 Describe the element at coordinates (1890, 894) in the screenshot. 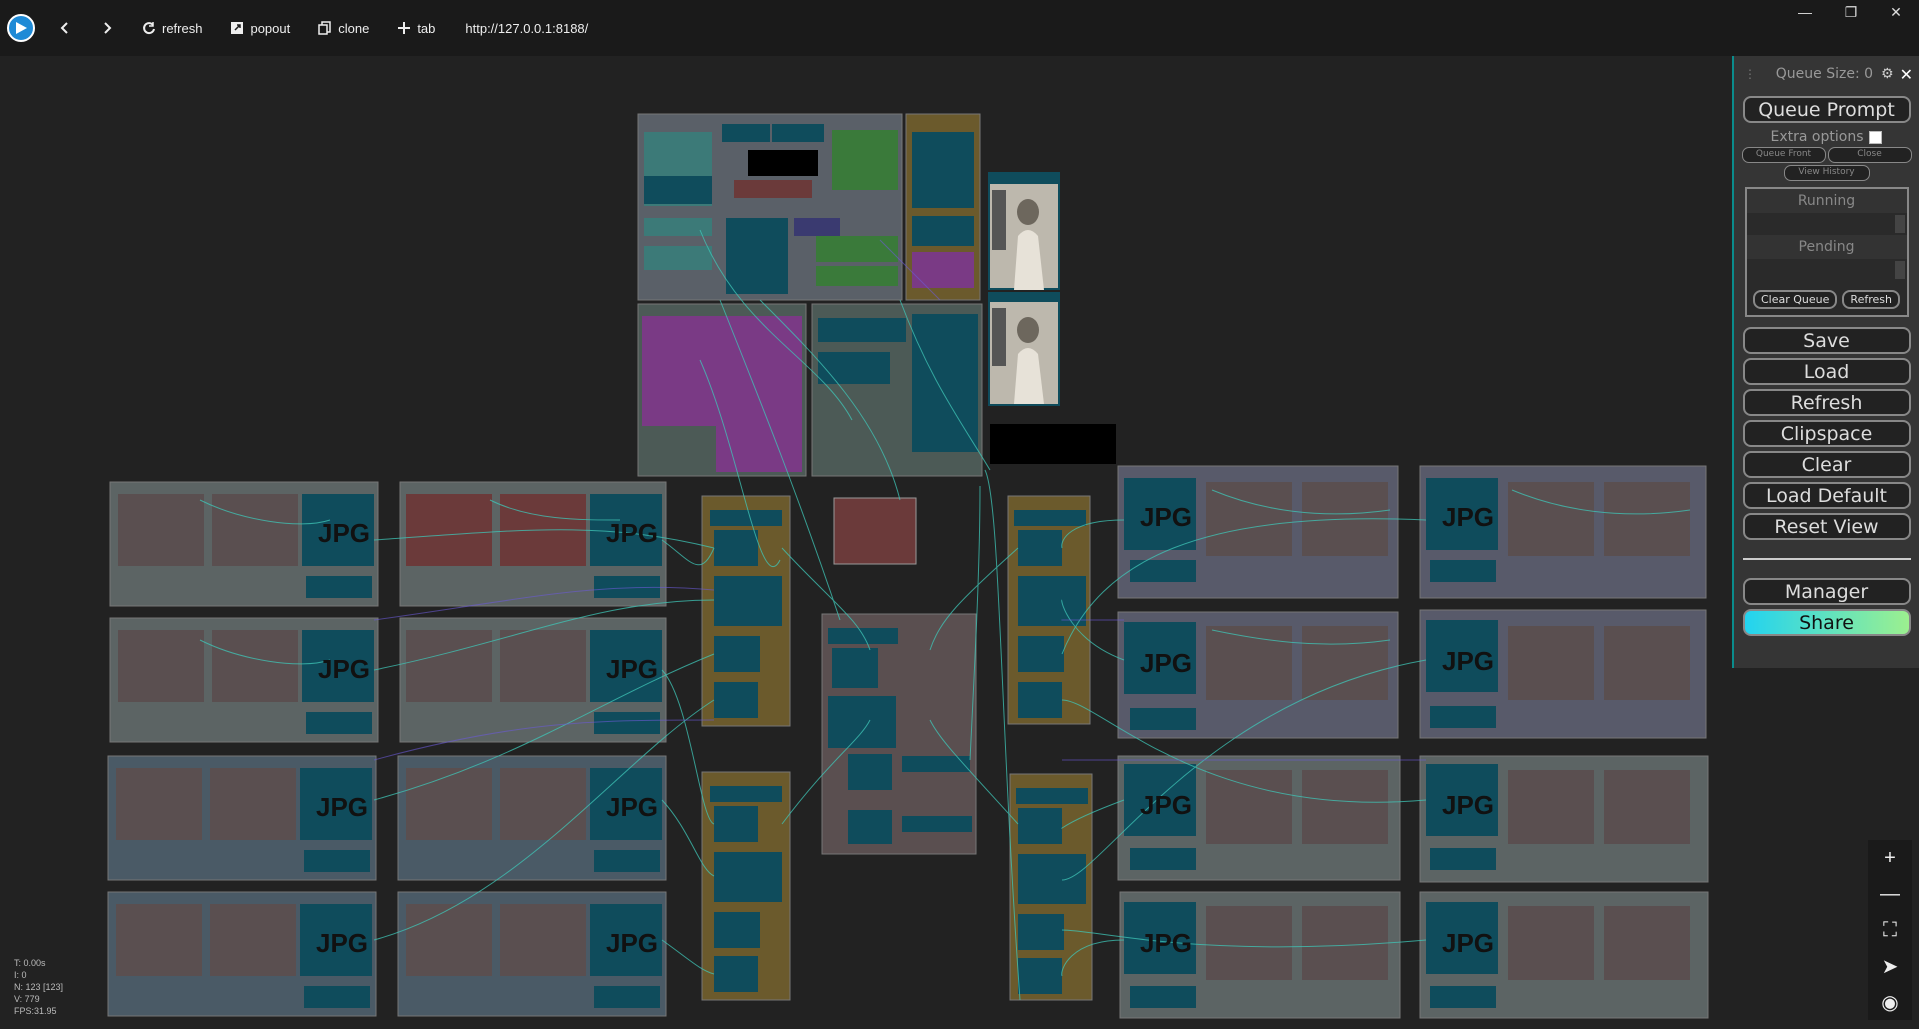

I see `zoom-out-icon: —` at that location.